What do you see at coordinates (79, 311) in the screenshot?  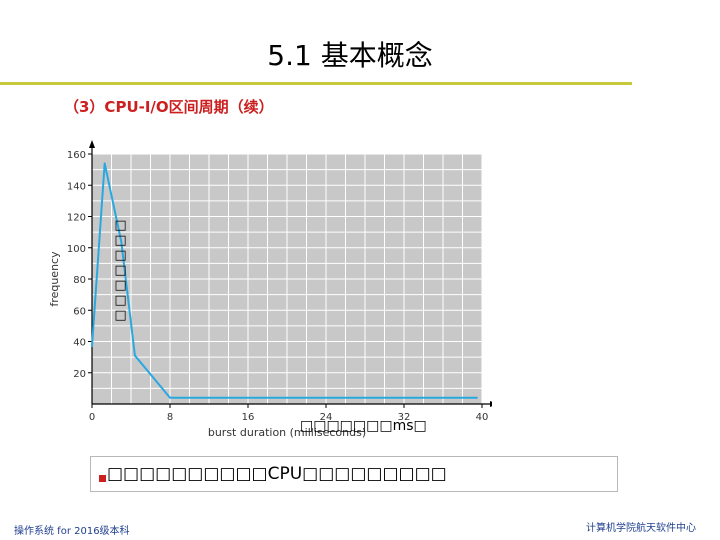 I see `y-tick-label: 60` at bounding box center [79, 311].